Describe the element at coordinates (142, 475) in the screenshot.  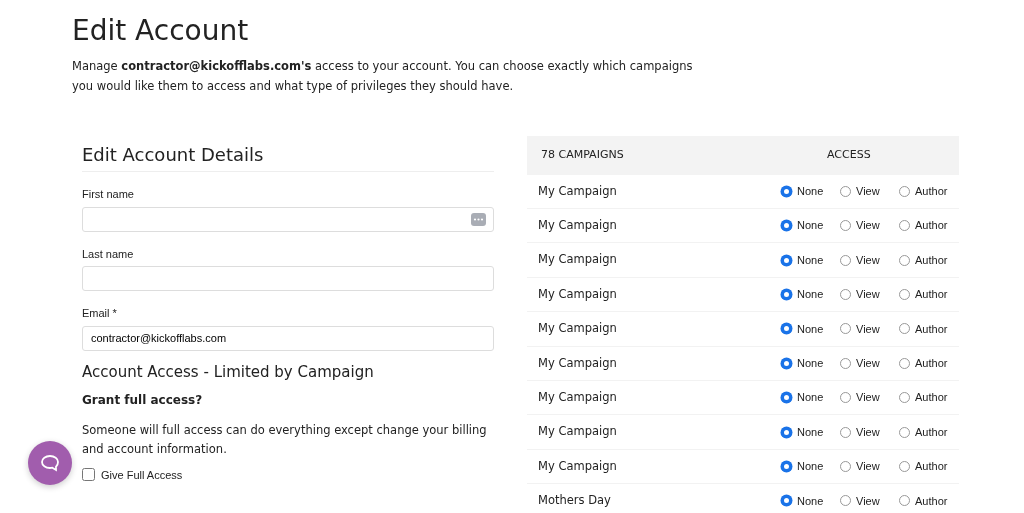
I see `checkbox-label: Give Full Access` at that location.